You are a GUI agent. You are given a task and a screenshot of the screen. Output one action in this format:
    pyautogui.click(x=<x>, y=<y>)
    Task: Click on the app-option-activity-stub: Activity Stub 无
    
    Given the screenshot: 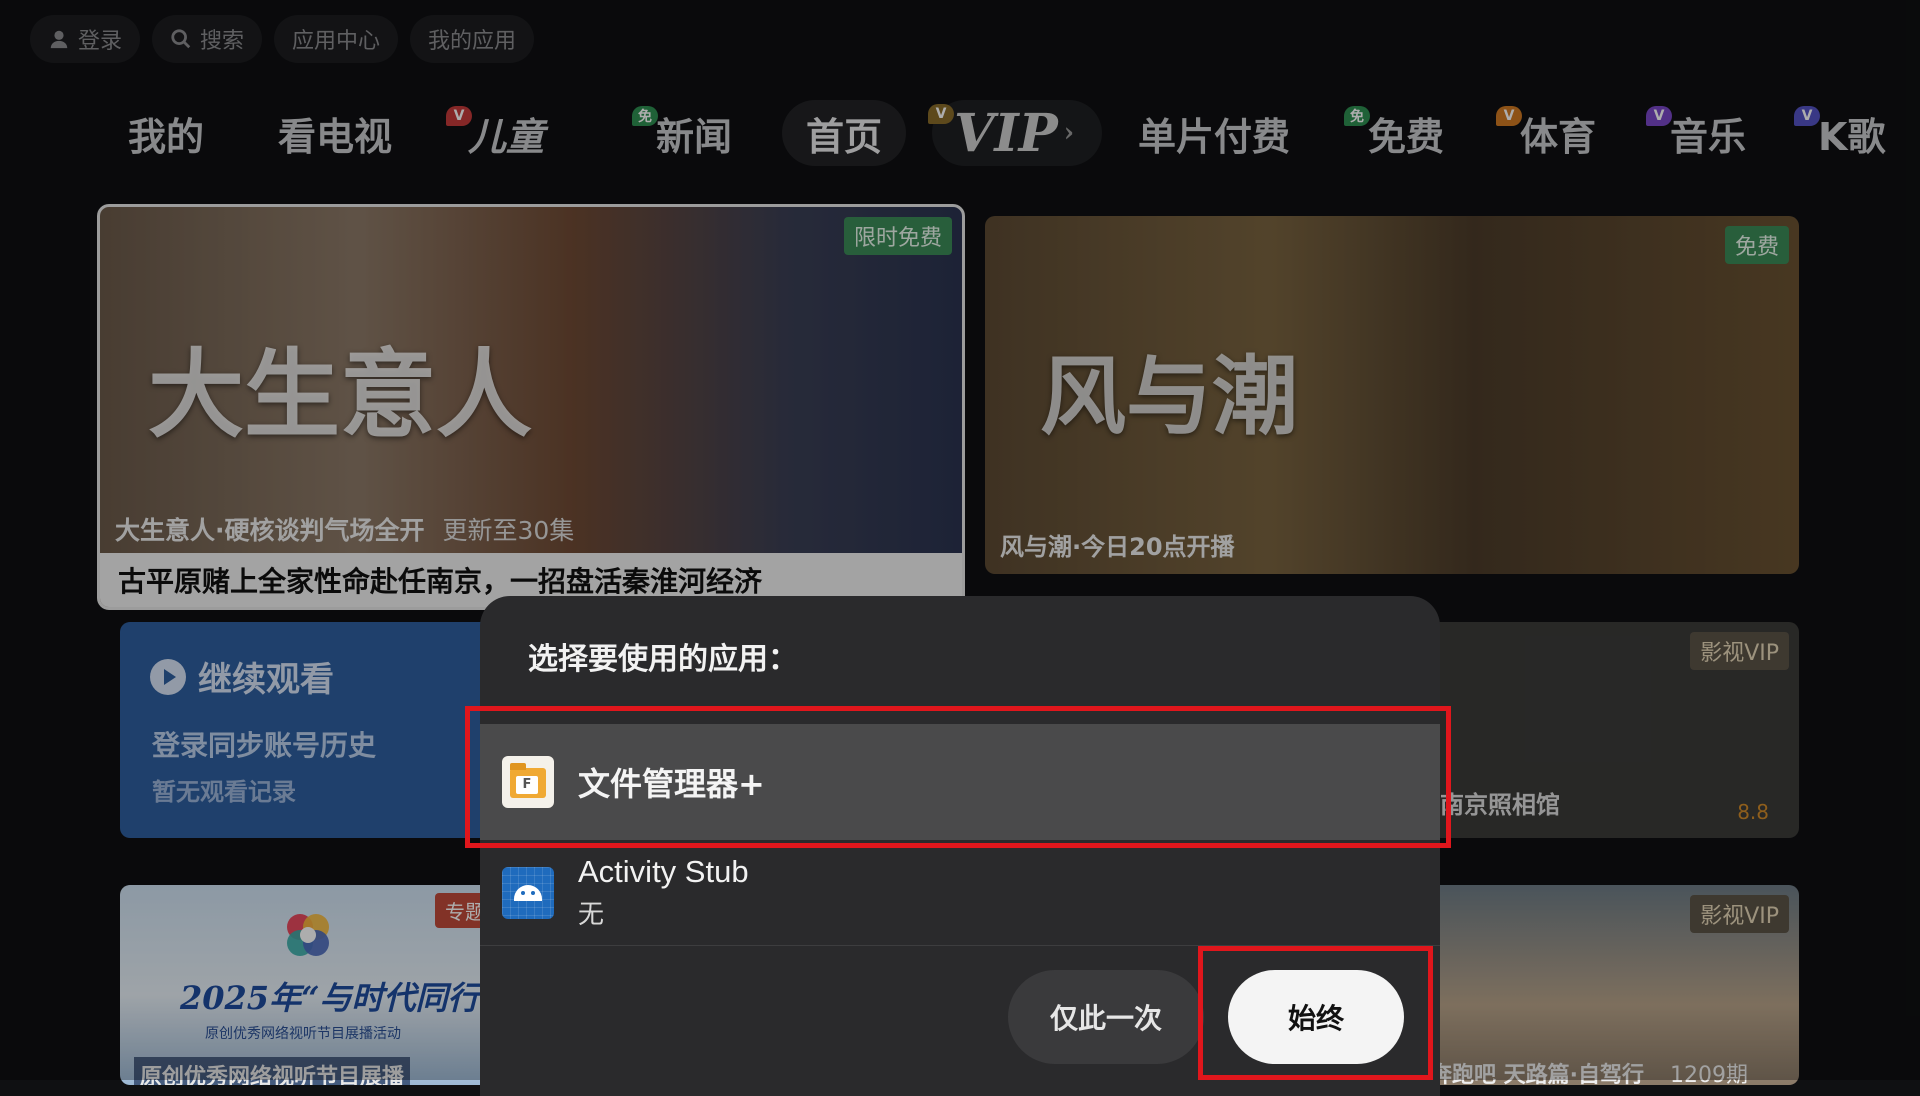 What is the action you would take?
    pyautogui.click(x=960, y=893)
    